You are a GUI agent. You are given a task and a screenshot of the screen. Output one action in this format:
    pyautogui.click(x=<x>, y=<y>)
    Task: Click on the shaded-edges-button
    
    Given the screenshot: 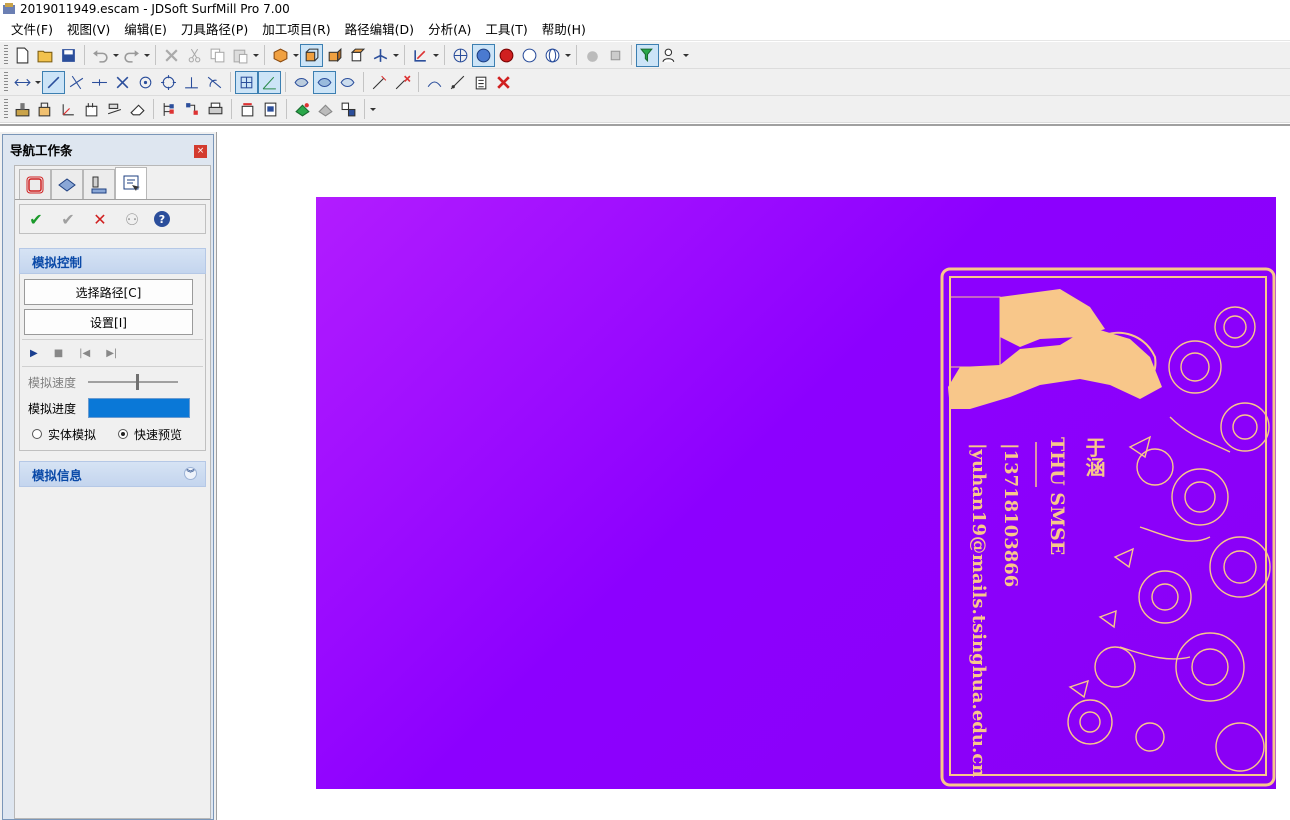 What is the action you would take?
    pyautogui.click(x=506, y=55)
    